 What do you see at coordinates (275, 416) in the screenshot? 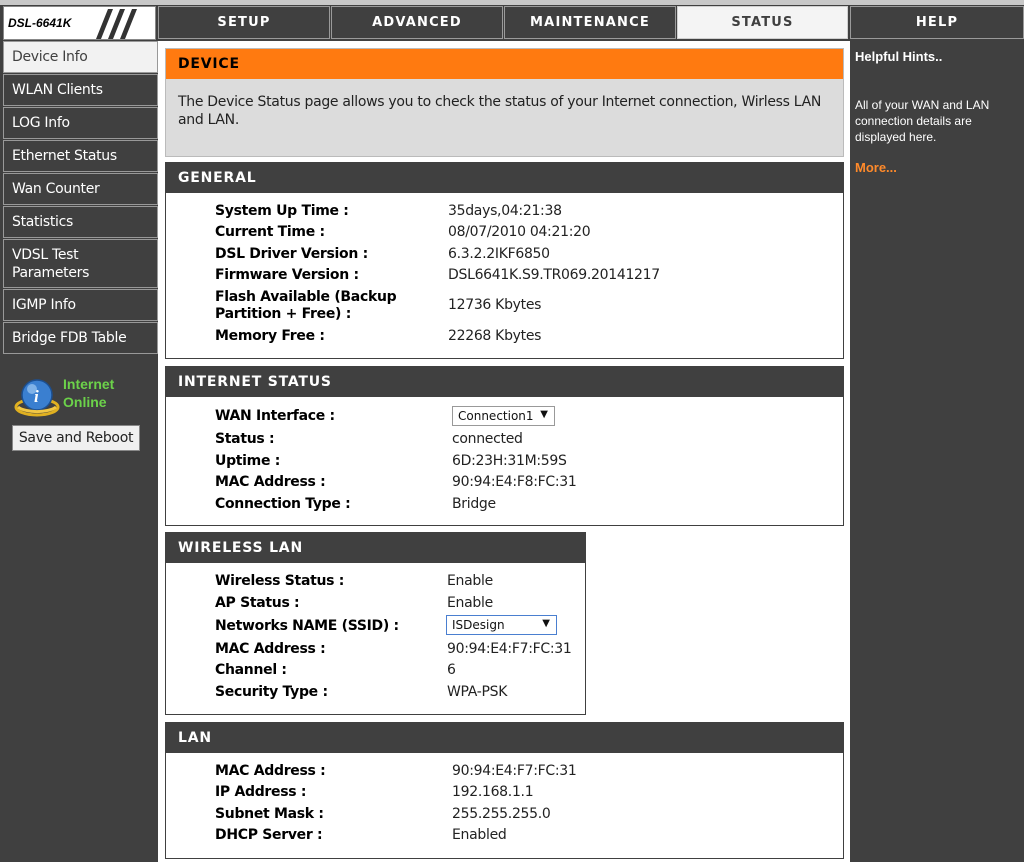
I see `wan-interface-label: WAN Interface :` at bounding box center [275, 416].